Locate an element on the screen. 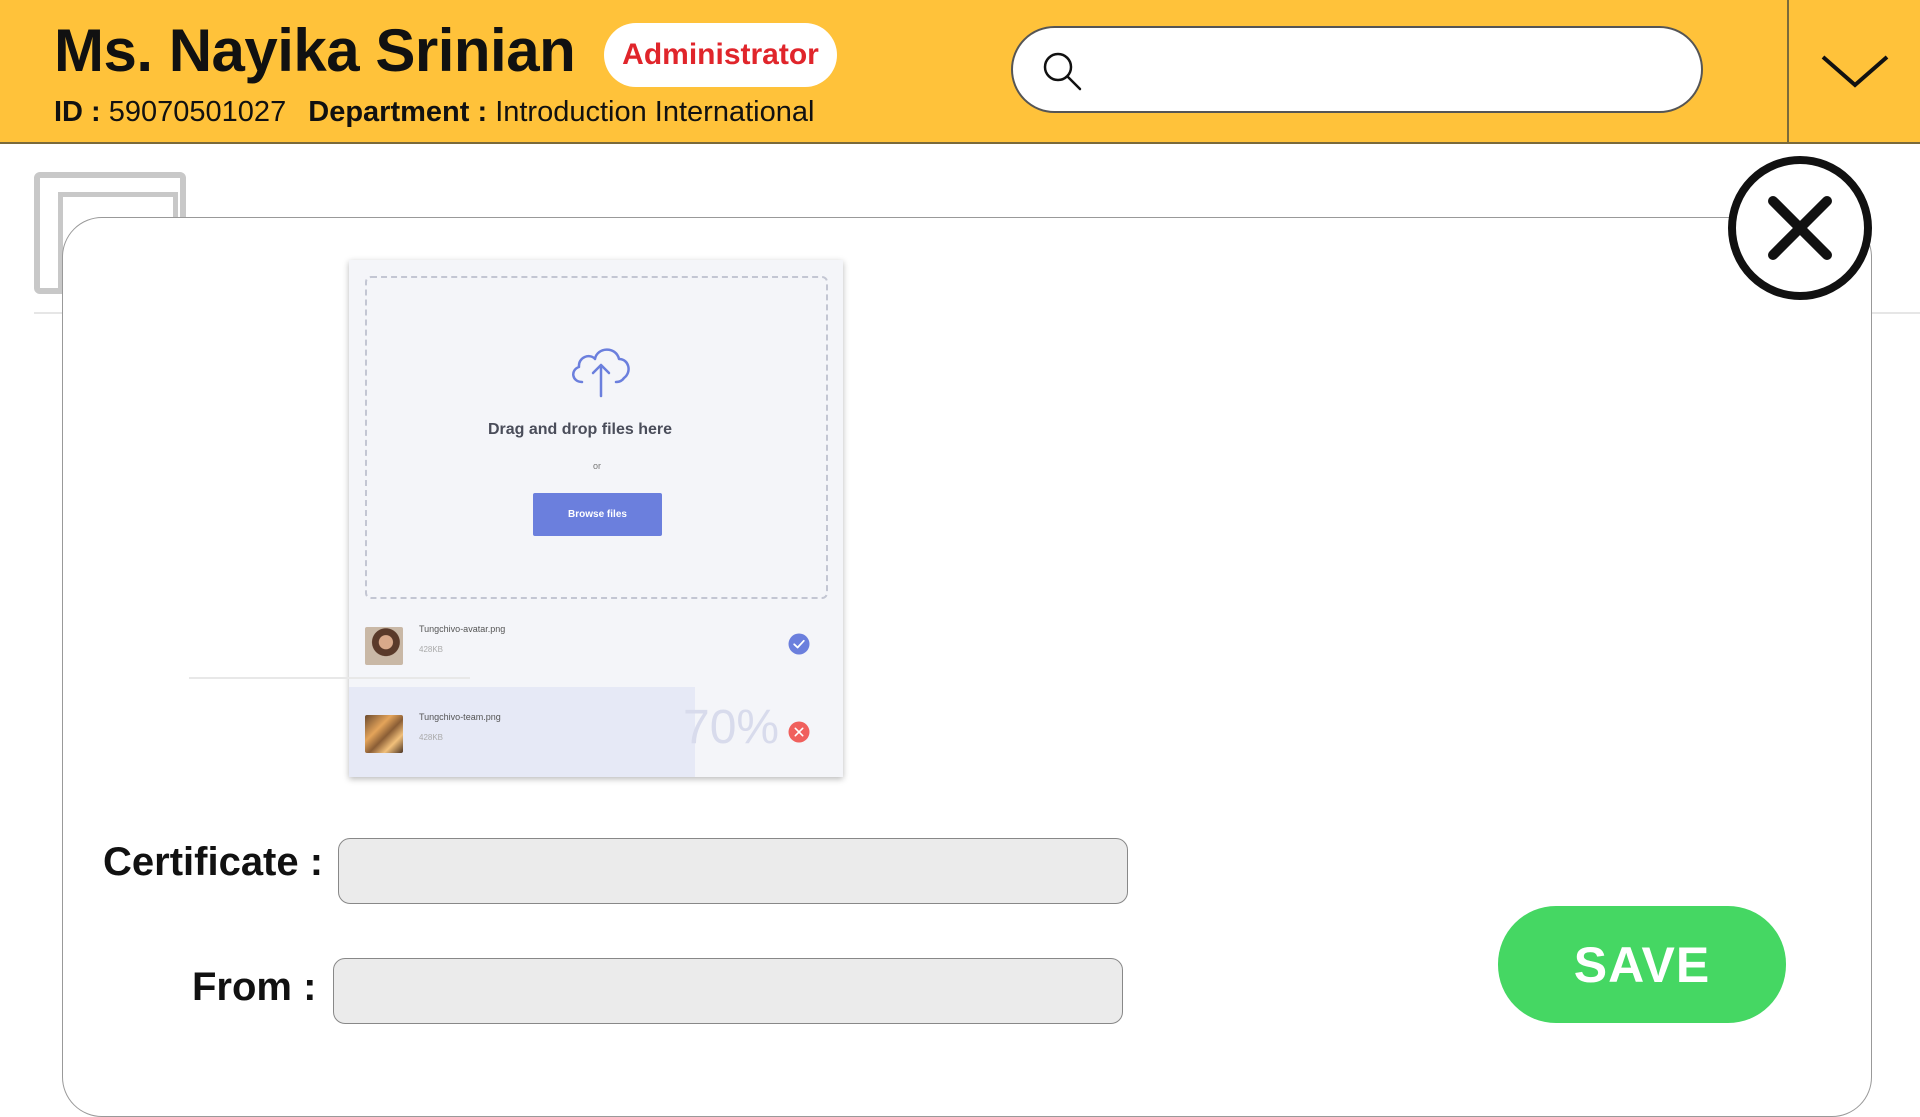  search-icon is located at coordinates (1062, 71).